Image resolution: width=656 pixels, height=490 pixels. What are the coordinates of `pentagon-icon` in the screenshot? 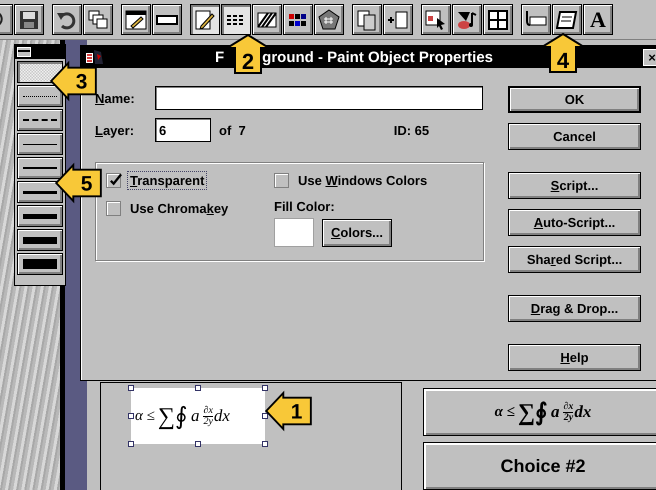 It's located at (329, 19).